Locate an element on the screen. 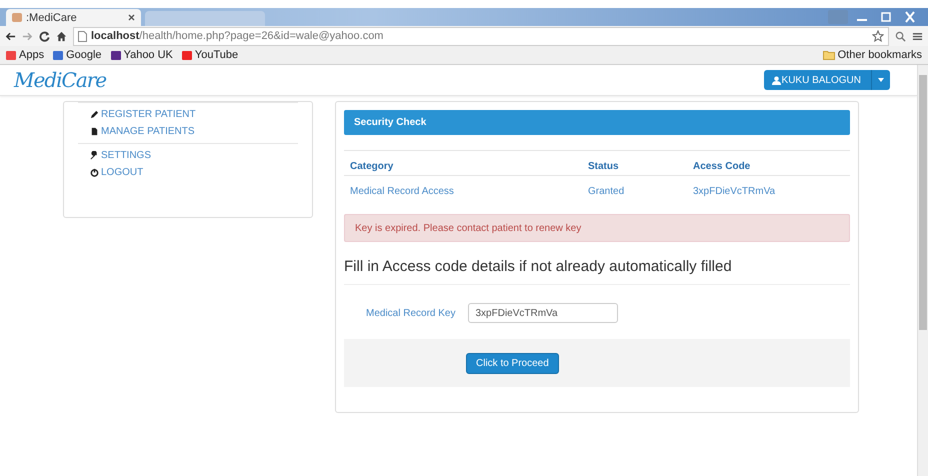 The image size is (928, 476). star-icon is located at coordinates (878, 36).